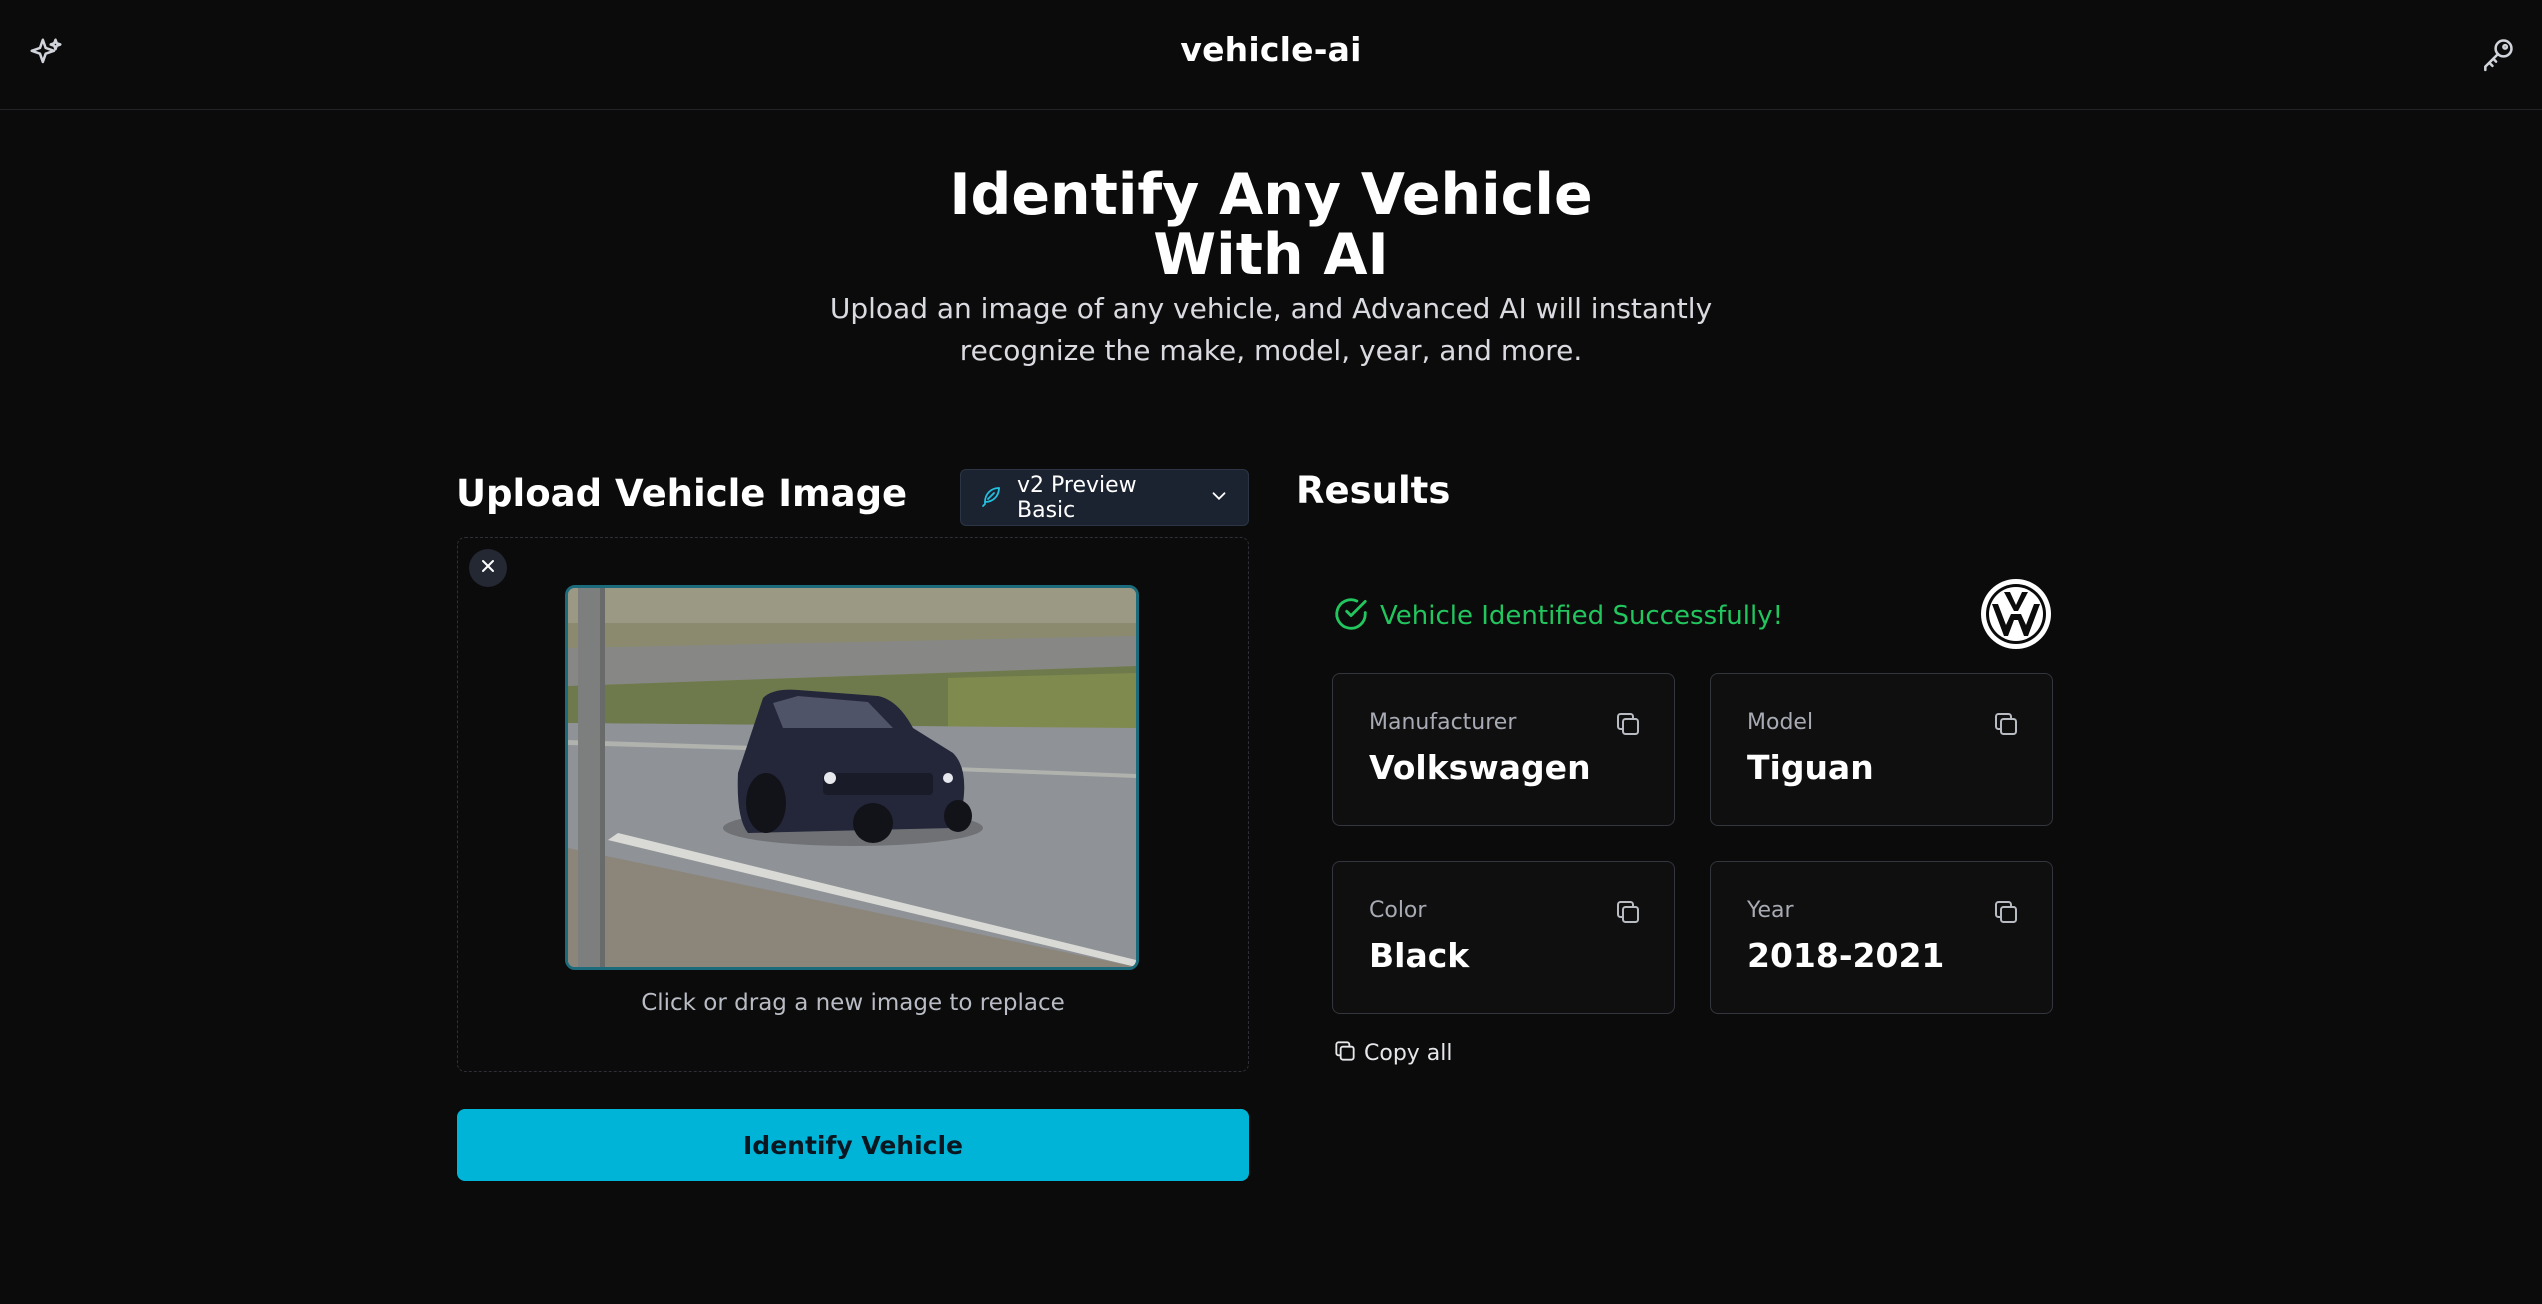 The height and width of the screenshot is (1304, 2542). Describe the element at coordinates (682, 493) in the screenshot. I see `upload-title: Upload Vehicle Image` at that location.